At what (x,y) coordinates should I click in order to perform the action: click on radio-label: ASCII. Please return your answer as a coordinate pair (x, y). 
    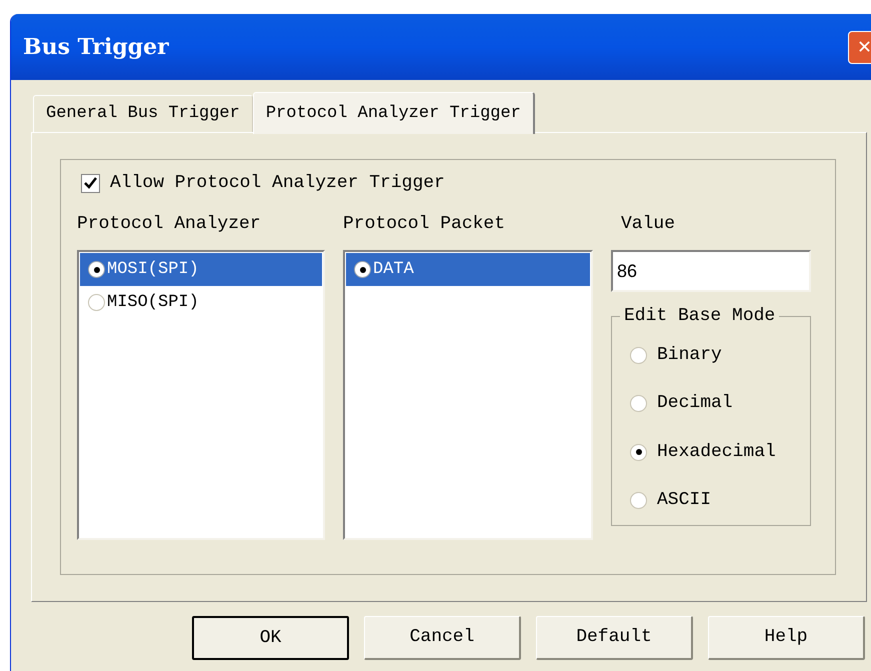
    Looking at the image, I should click on (684, 500).